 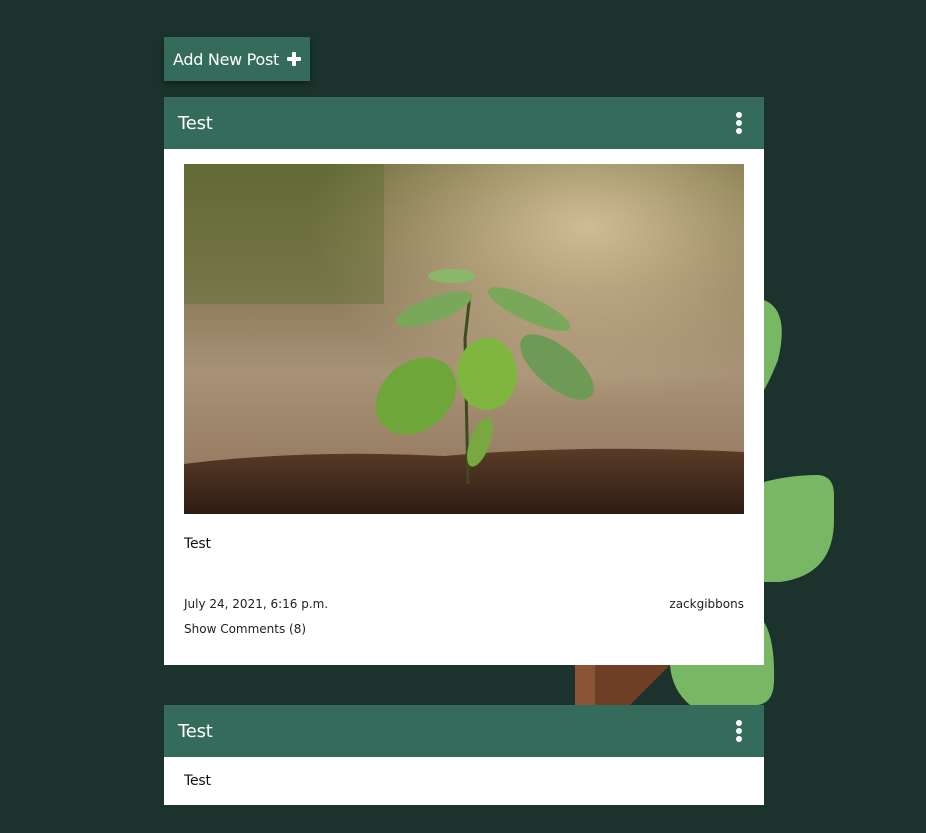 I want to click on add-new-post-button: Add New Post, so click(x=237, y=59).